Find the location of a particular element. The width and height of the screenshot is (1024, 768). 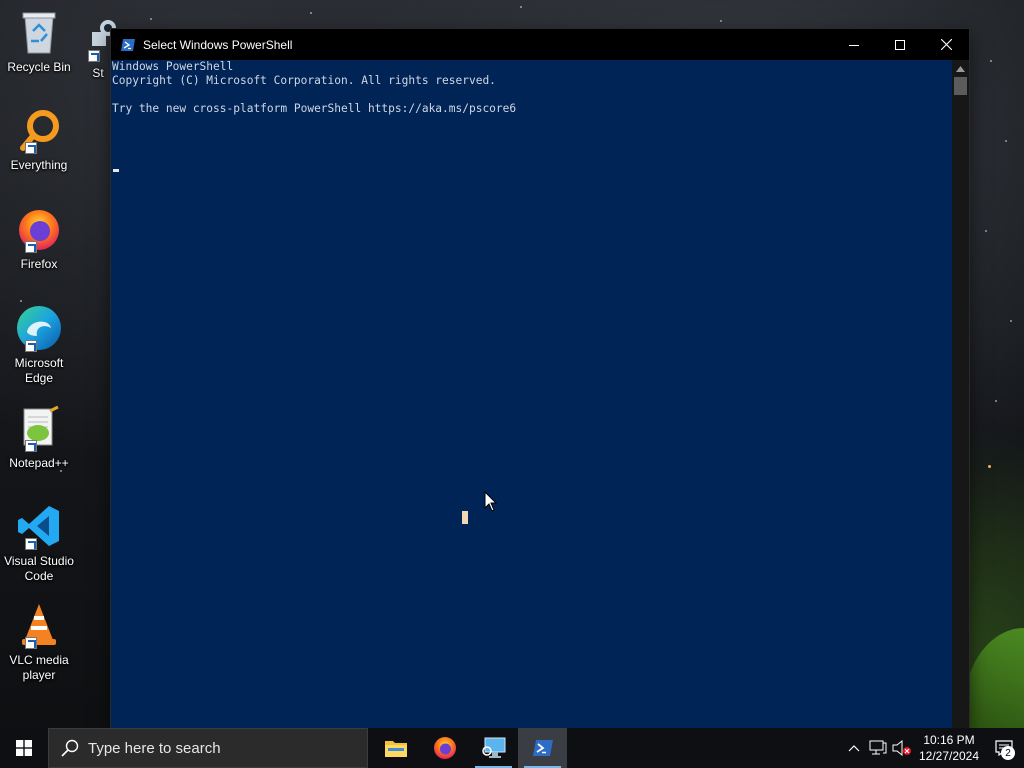

close-button is located at coordinates (946, 44).